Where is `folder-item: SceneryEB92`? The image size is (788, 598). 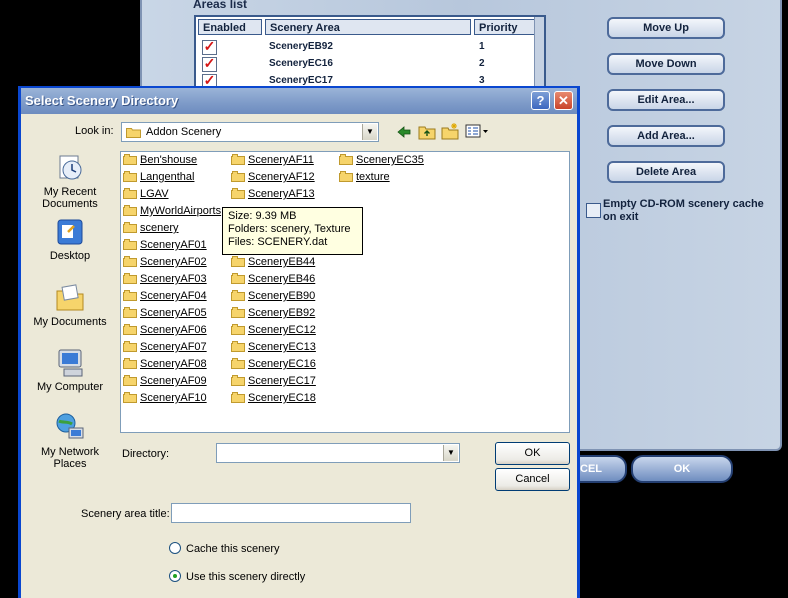 folder-item: SceneryEB92 is located at coordinates (273, 313).